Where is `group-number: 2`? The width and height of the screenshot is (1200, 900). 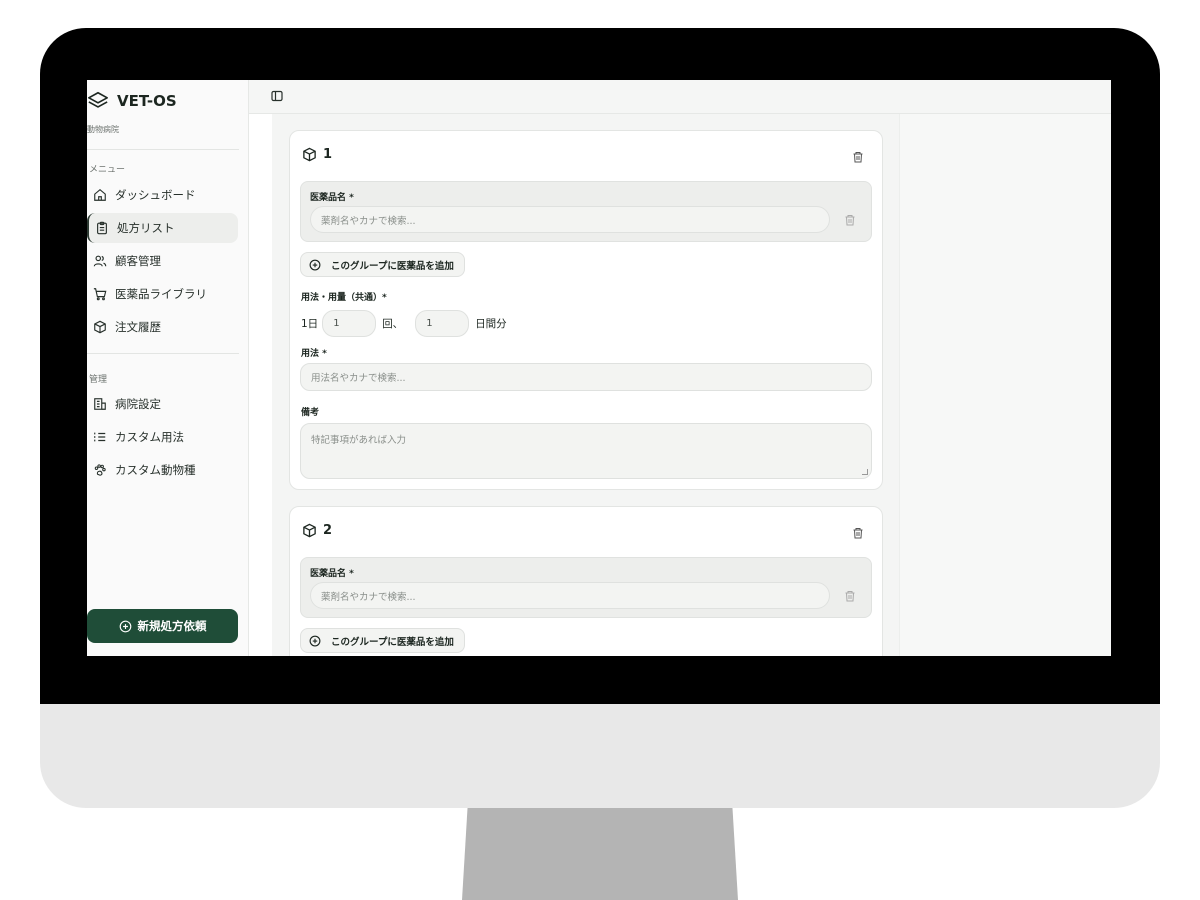
group-number: 2 is located at coordinates (328, 530).